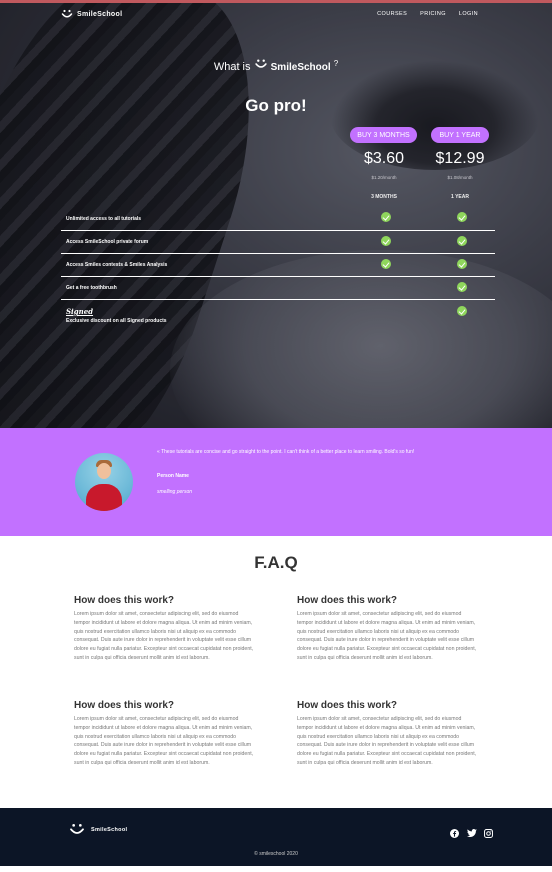  What do you see at coordinates (392, 14) in the screenshot?
I see `nav-link-courses: COURSES` at bounding box center [392, 14].